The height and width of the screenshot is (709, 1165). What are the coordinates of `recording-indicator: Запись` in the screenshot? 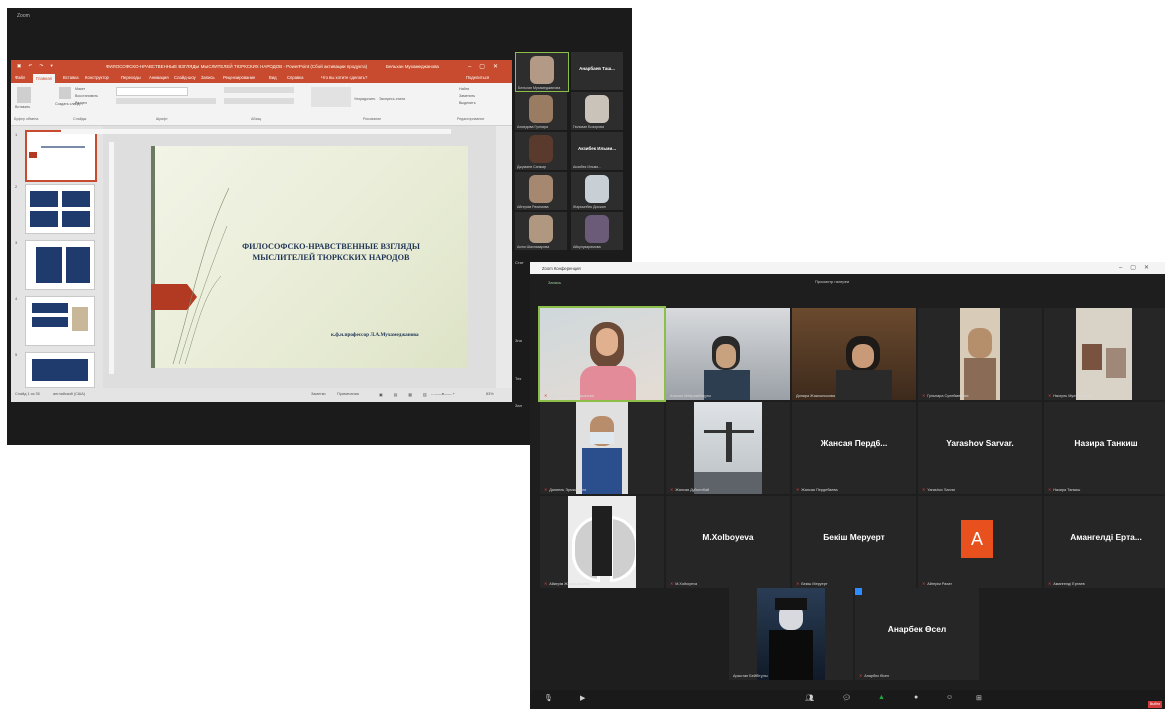 It's located at (554, 282).